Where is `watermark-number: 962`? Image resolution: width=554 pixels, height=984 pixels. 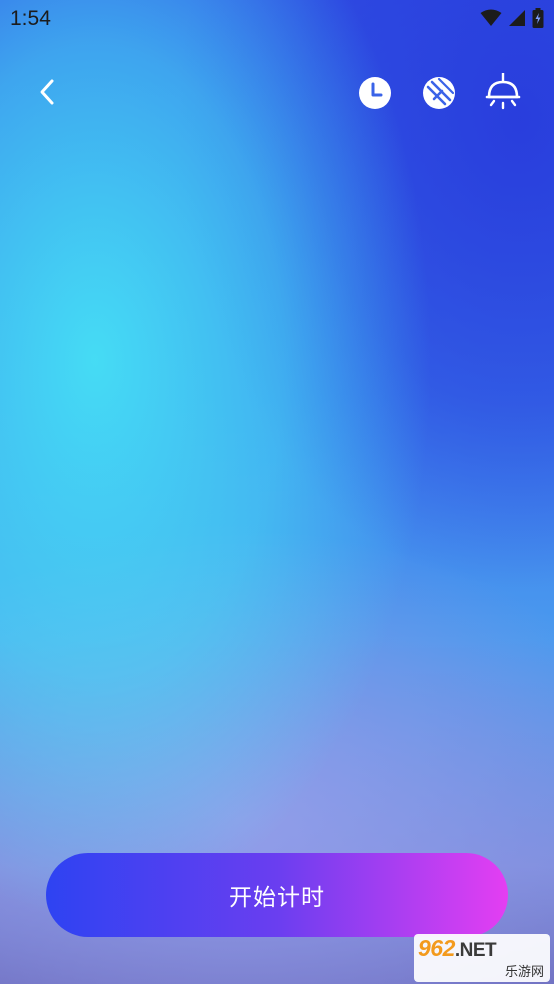
watermark-number: 962 is located at coordinates (436, 948).